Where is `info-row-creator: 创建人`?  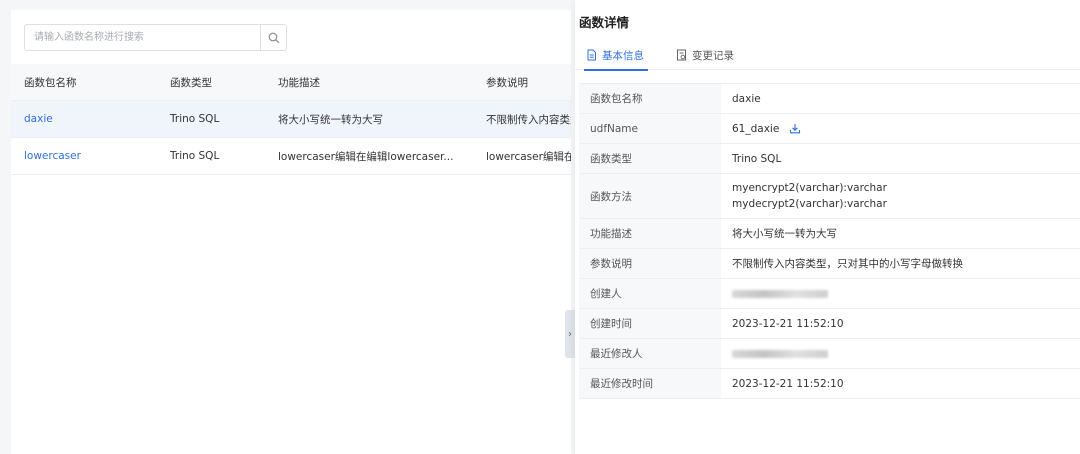
info-row-creator: 创建人 is located at coordinates (829, 294).